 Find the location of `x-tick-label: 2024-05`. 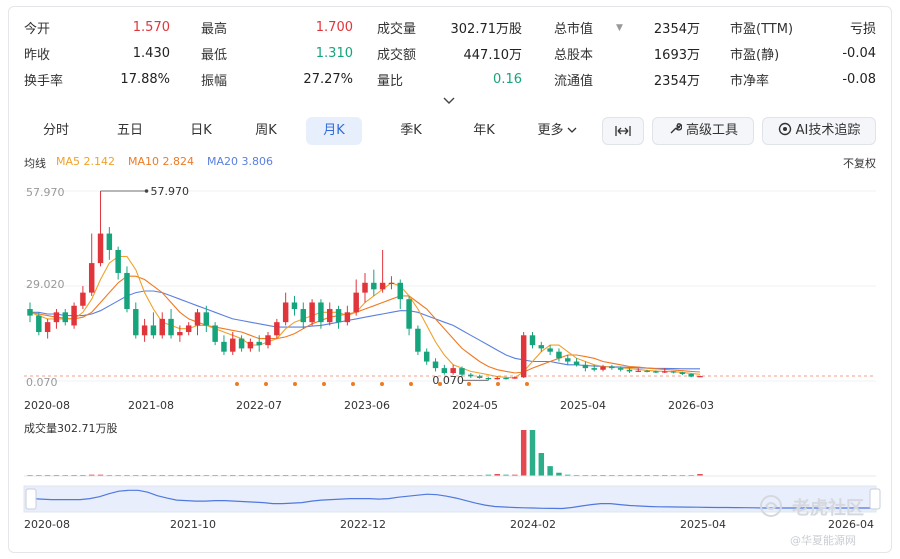

x-tick-label: 2024-05 is located at coordinates (475, 405).